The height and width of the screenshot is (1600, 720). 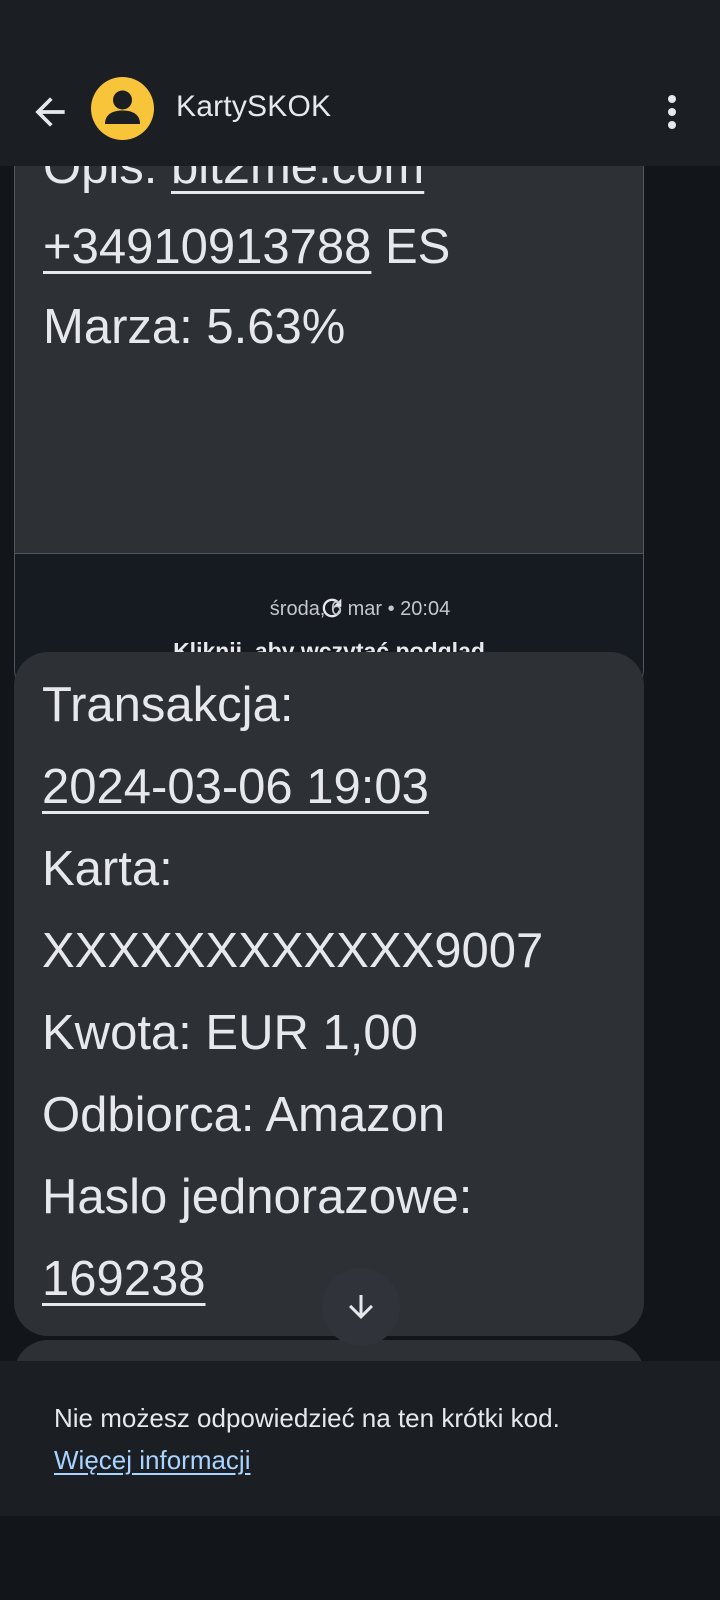 I want to click on otp-code-link: 169238, so click(x=124, y=1279).